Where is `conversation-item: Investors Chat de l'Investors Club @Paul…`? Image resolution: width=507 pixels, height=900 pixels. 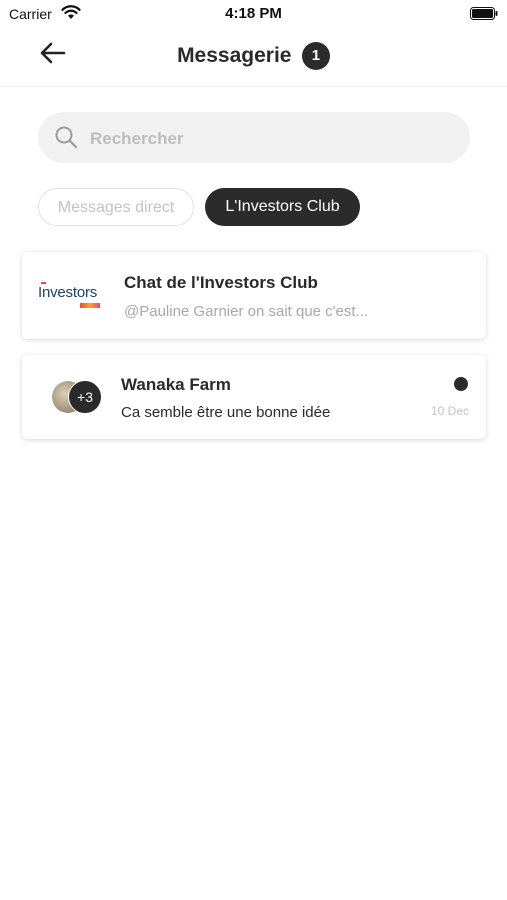
conversation-item: Investors Chat de l'Investors Club @Paul… is located at coordinates (254, 295).